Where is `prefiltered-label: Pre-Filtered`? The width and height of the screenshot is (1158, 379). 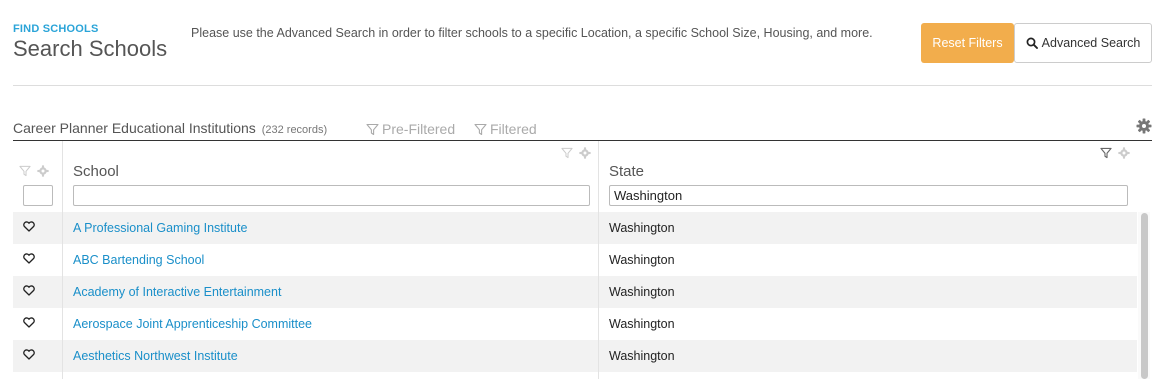 prefiltered-label: Pre-Filtered is located at coordinates (419, 129).